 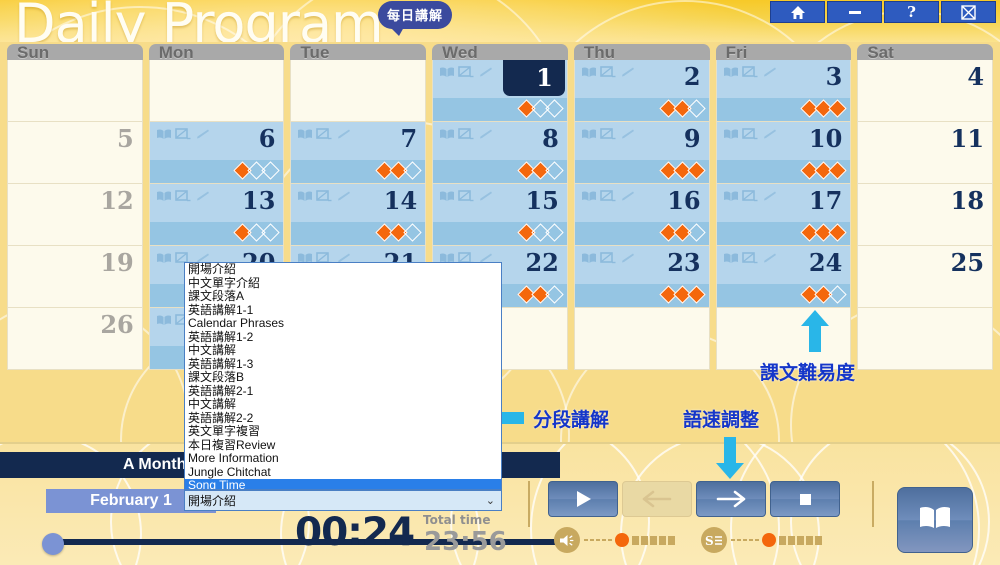 I want to click on day-number: 23, so click(x=684, y=262).